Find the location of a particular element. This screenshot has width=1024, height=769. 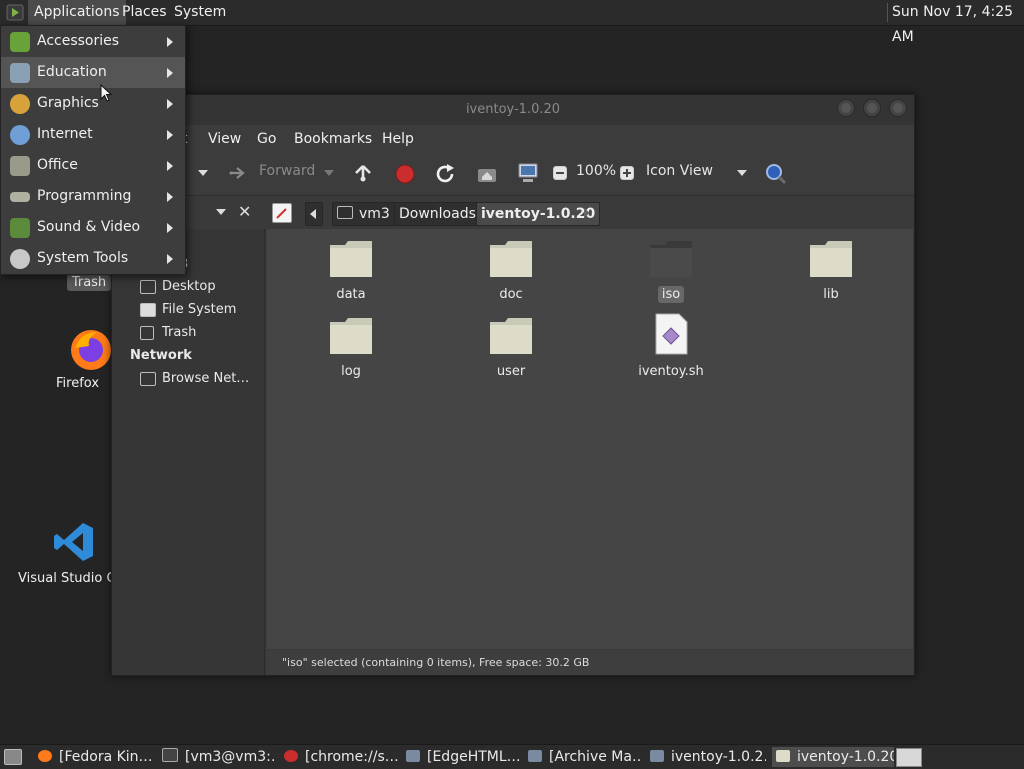

workspace-switcher is located at coordinates (909, 757).